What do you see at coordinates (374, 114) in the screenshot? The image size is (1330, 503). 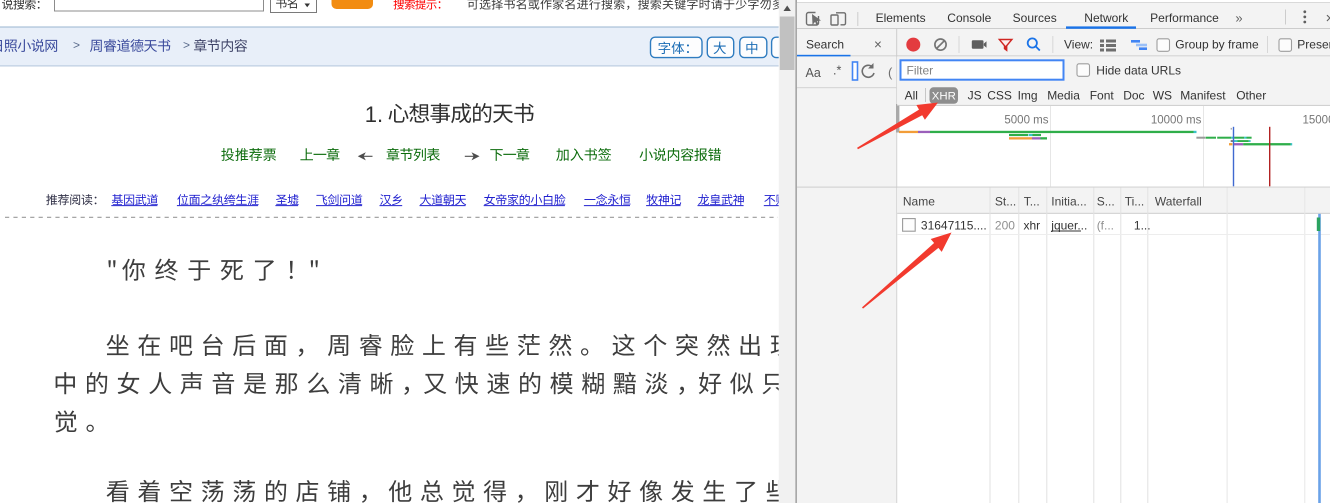 I see `svg-text: 1.` at bounding box center [374, 114].